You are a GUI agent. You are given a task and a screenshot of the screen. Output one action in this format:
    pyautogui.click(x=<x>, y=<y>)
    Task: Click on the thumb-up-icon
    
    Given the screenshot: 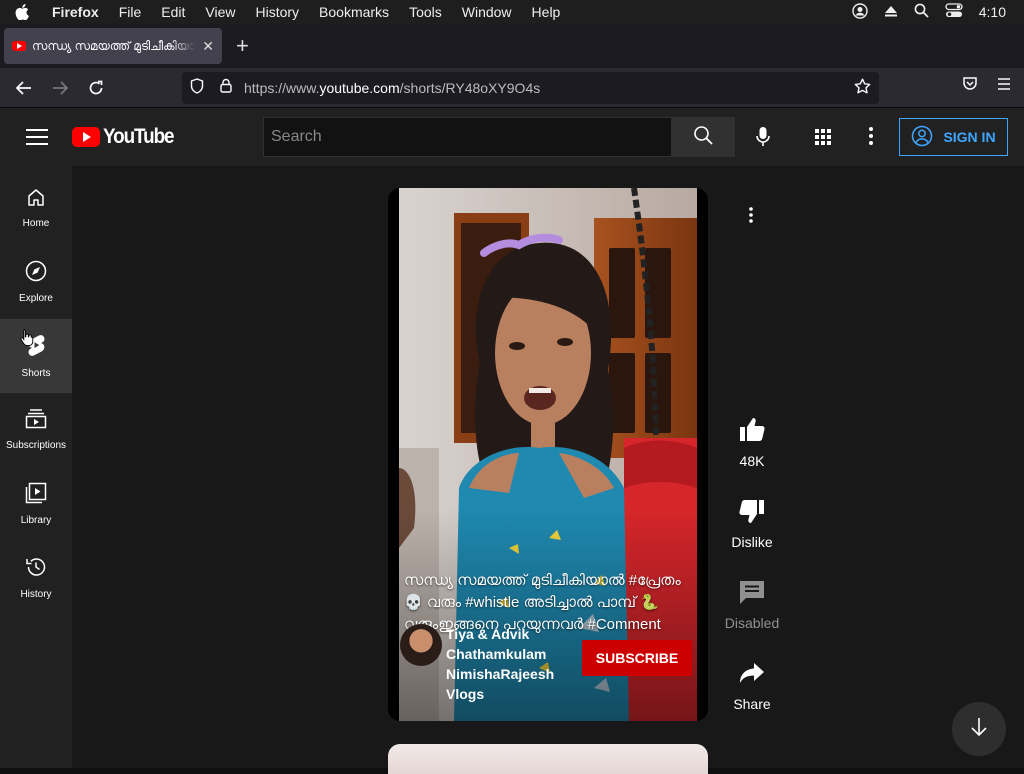 What is the action you would take?
    pyautogui.click(x=752, y=431)
    